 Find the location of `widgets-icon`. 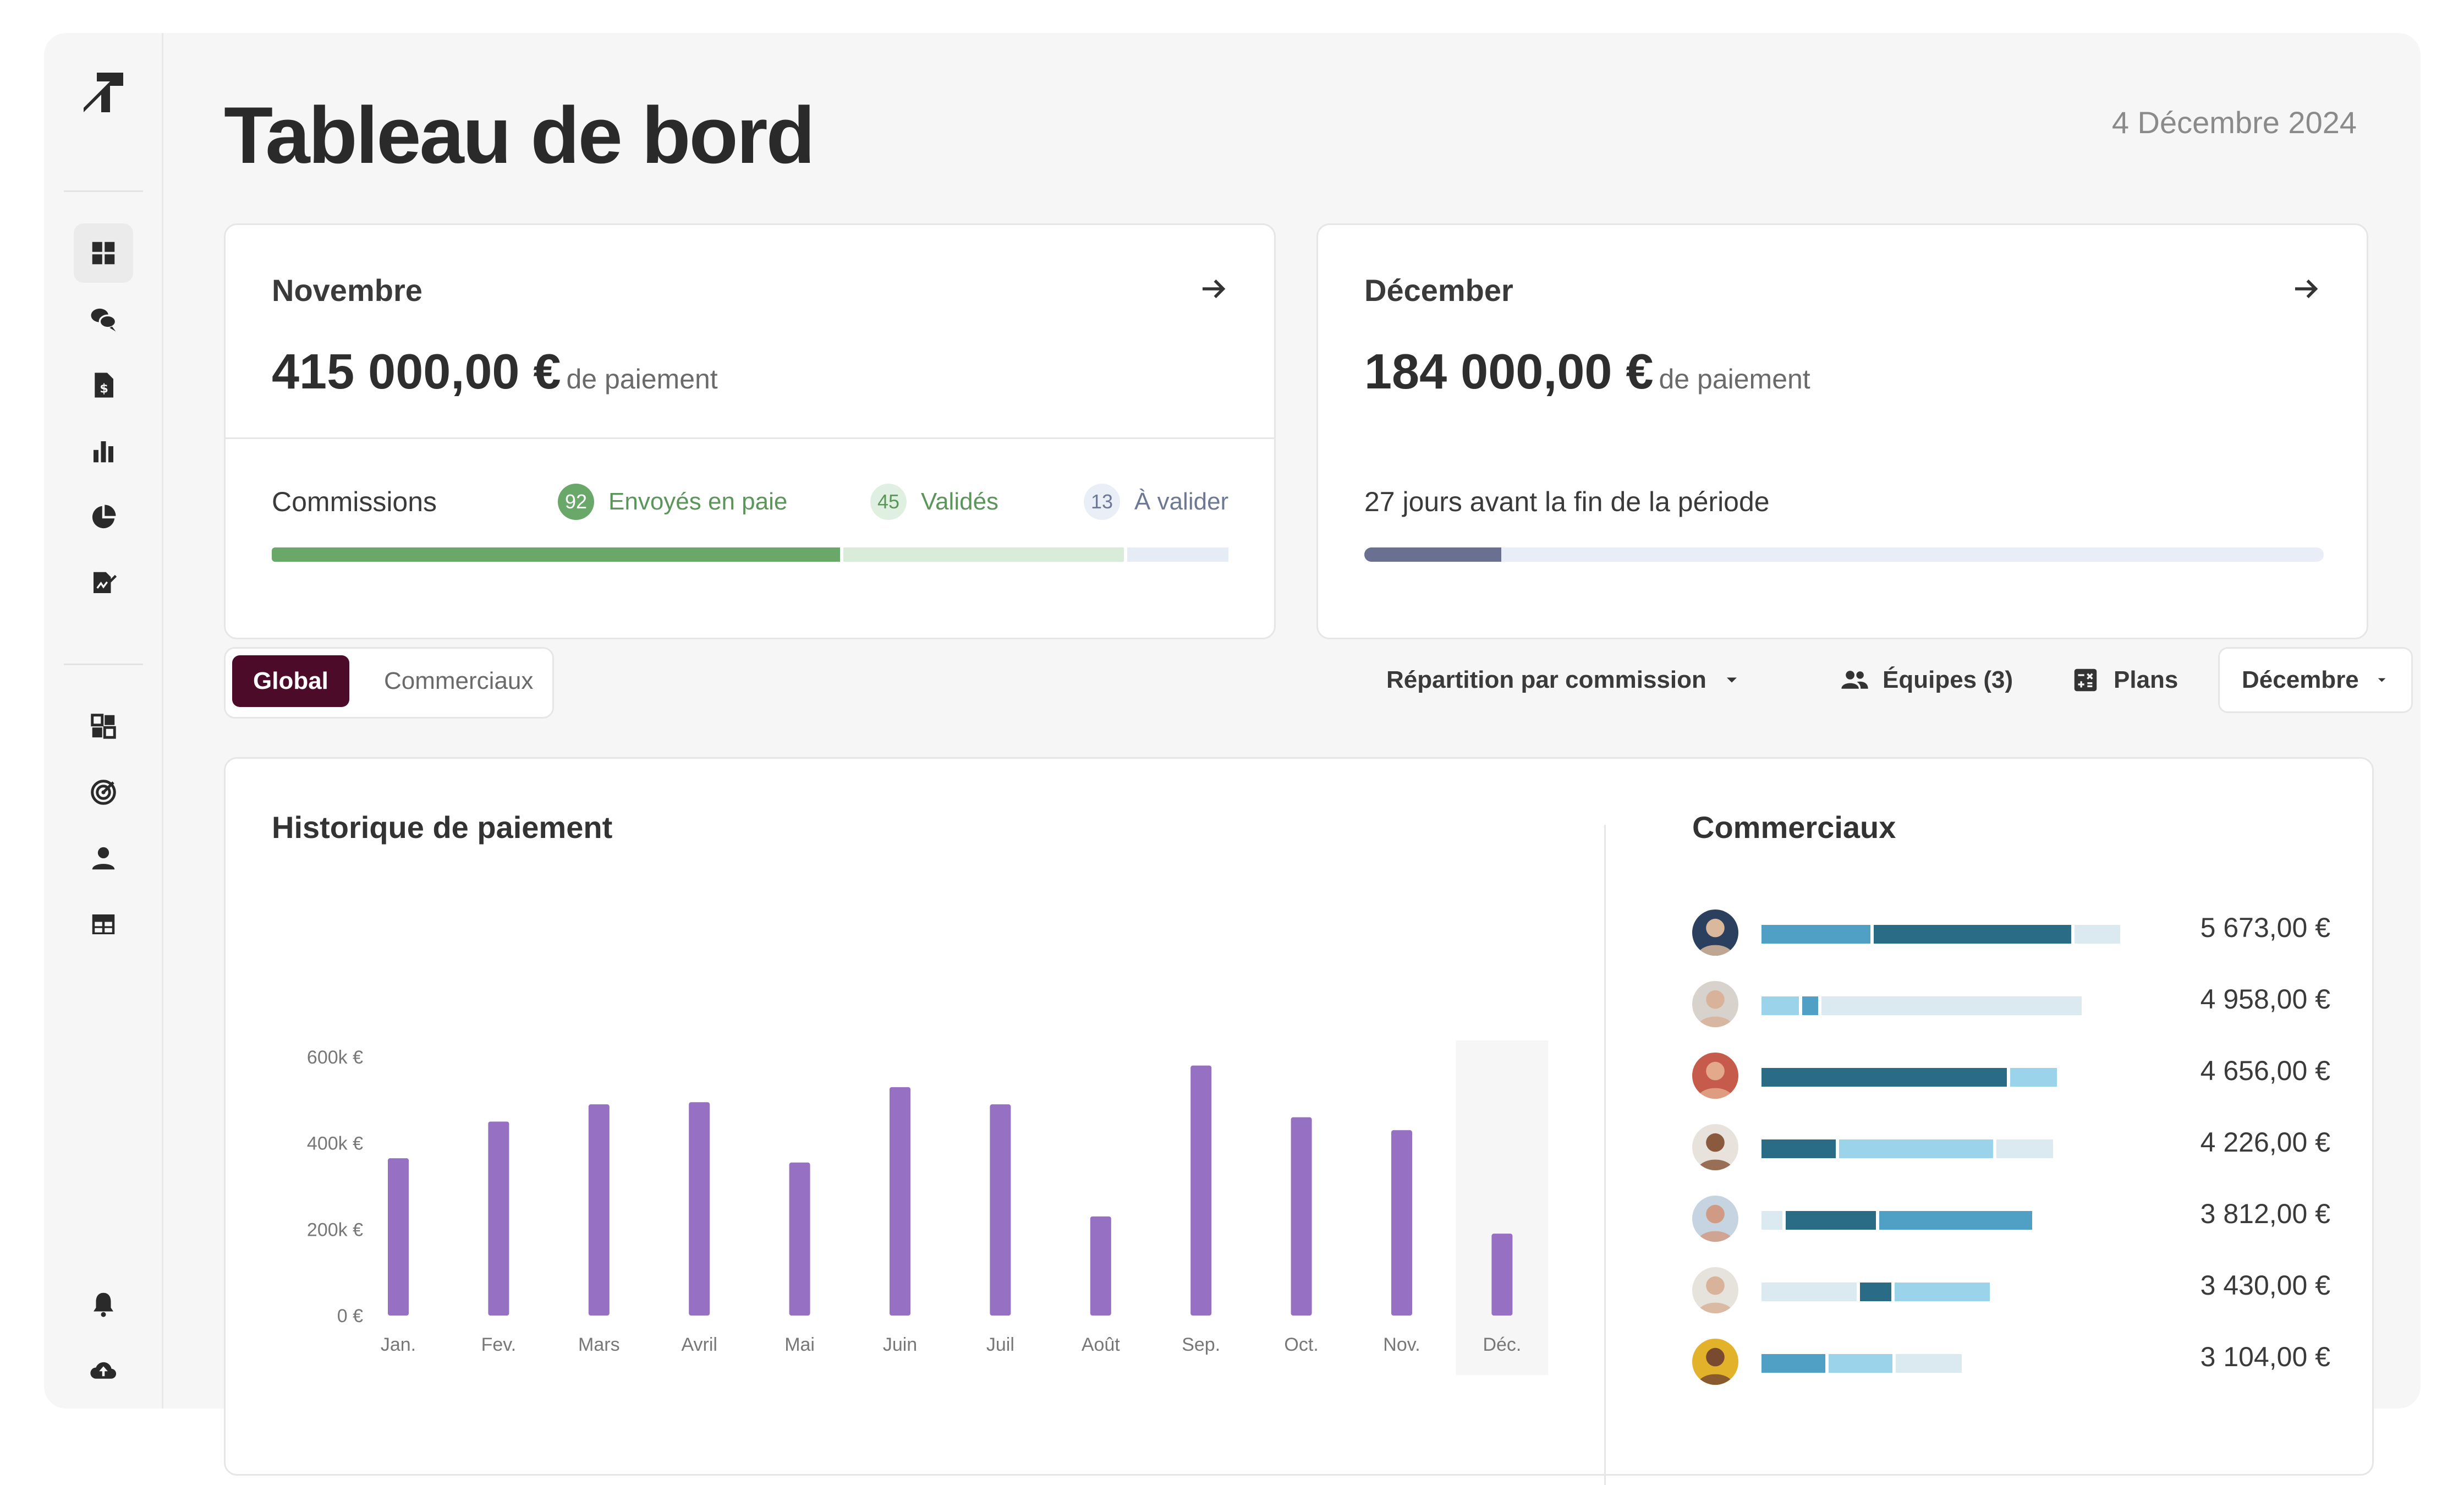

widgets-icon is located at coordinates (103, 726).